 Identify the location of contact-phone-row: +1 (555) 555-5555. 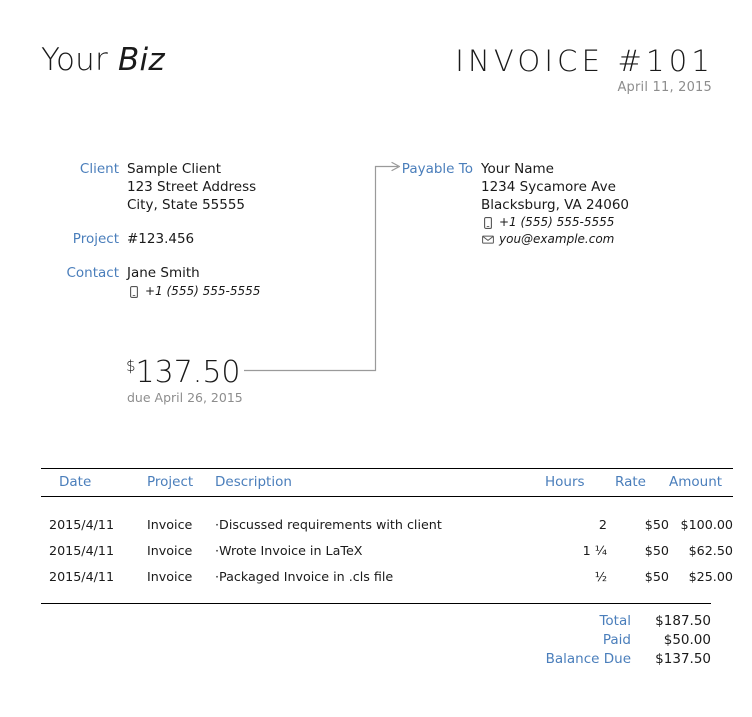
(156, 291).